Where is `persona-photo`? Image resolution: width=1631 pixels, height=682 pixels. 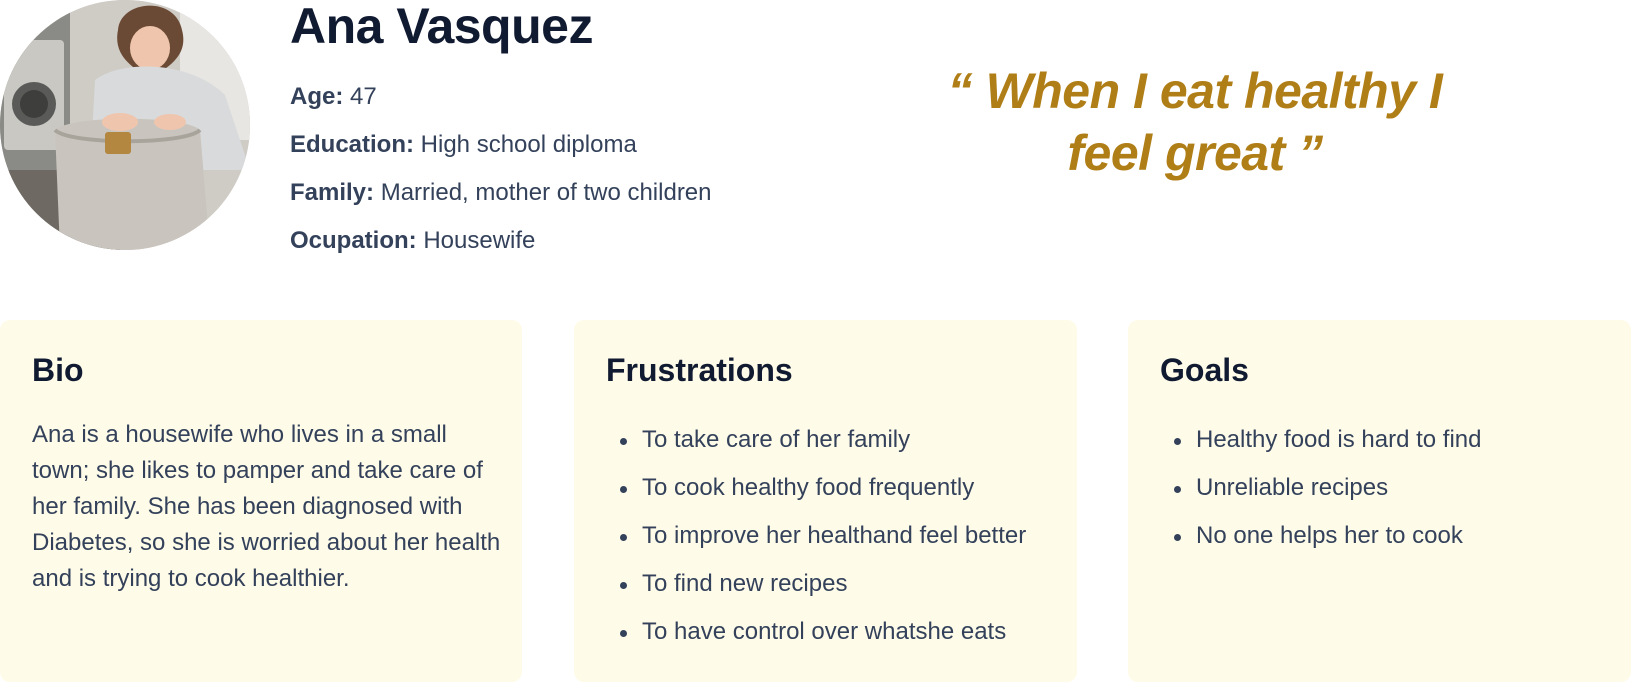
persona-photo is located at coordinates (125, 125).